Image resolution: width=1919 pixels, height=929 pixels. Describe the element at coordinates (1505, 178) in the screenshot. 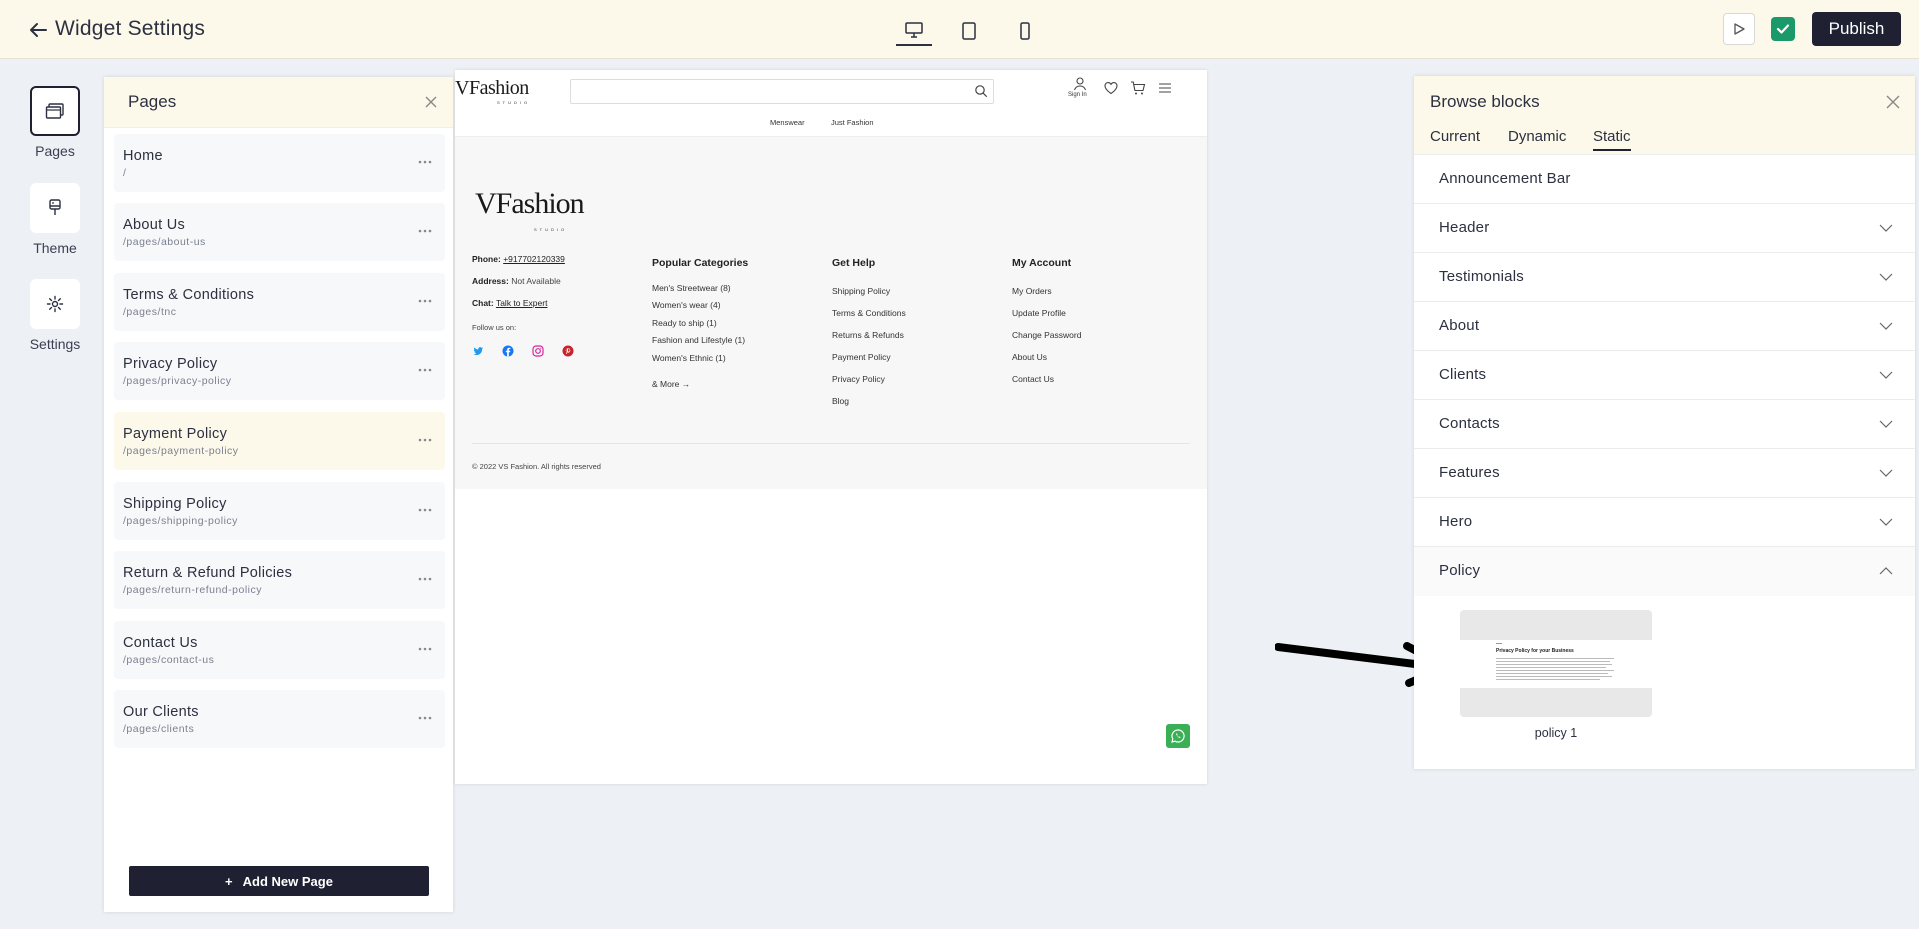

I see `block-label: Announcement Bar` at that location.